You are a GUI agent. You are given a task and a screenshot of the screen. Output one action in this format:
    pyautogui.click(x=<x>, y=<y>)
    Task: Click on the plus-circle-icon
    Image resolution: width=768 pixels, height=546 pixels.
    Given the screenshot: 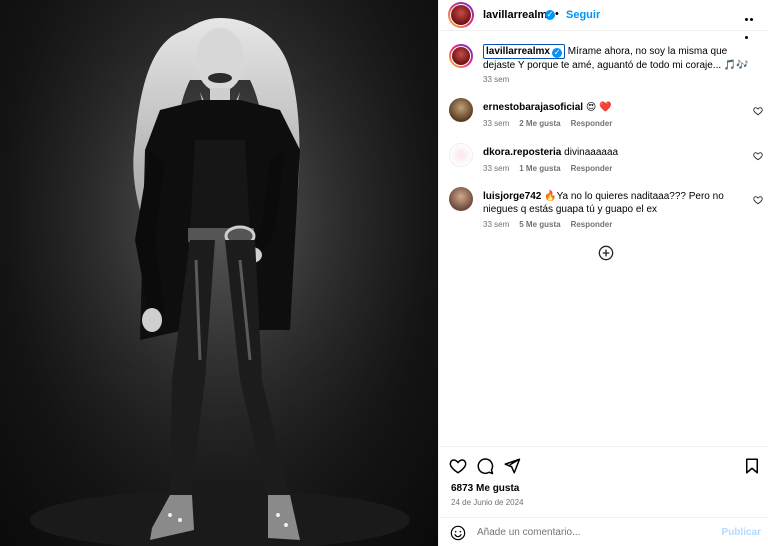 What is the action you would take?
    pyautogui.click(x=606, y=253)
    